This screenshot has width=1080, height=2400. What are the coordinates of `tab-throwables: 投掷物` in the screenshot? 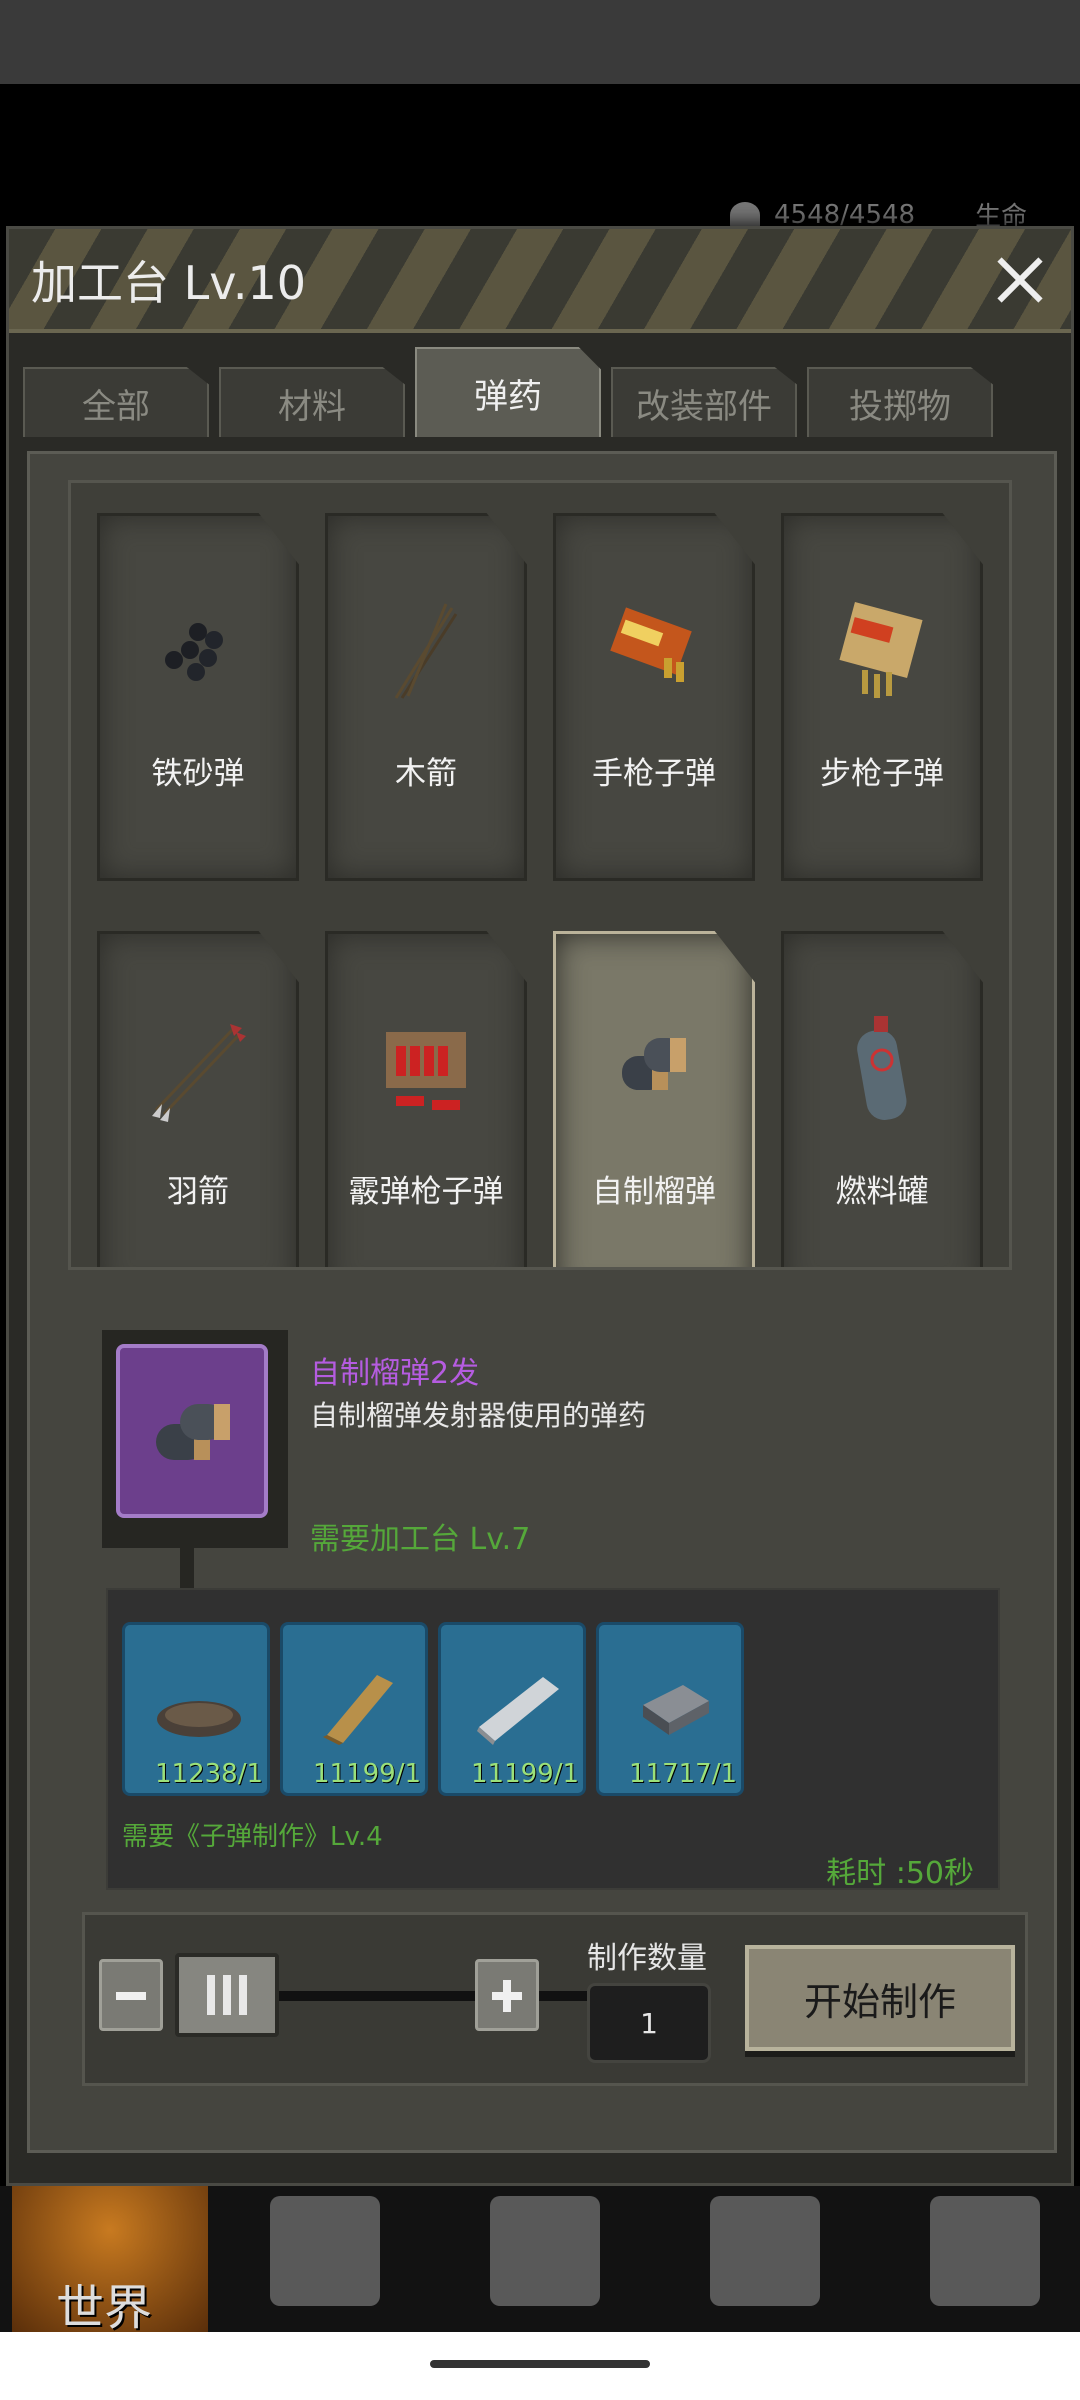 It's located at (900, 402).